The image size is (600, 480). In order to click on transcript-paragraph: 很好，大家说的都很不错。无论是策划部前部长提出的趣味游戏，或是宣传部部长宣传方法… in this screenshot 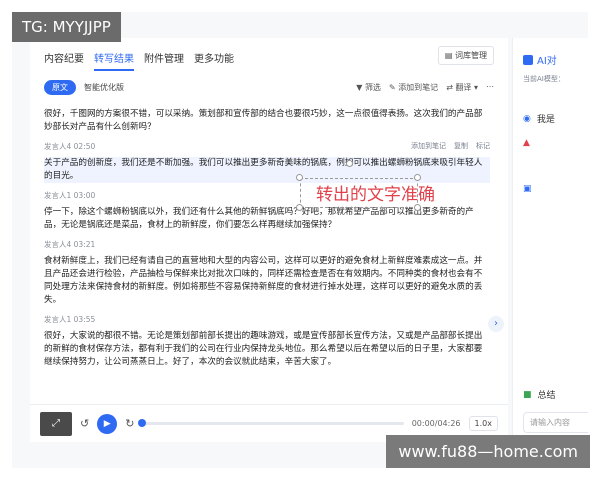, I will do `click(263, 349)`.